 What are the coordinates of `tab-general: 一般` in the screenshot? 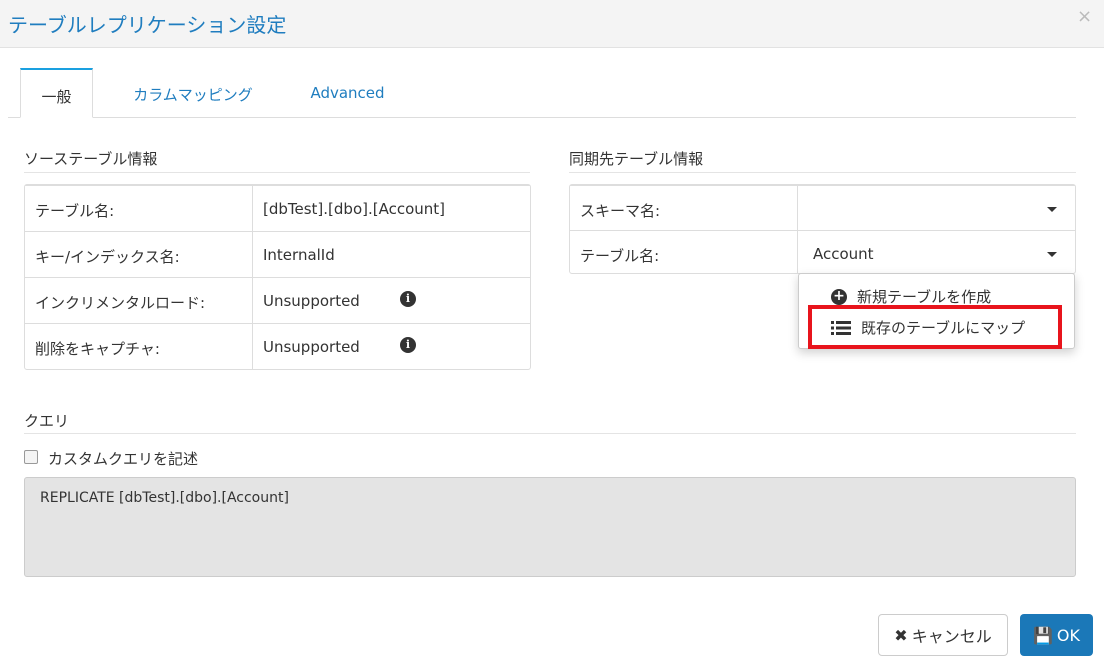 It's located at (56, 93).